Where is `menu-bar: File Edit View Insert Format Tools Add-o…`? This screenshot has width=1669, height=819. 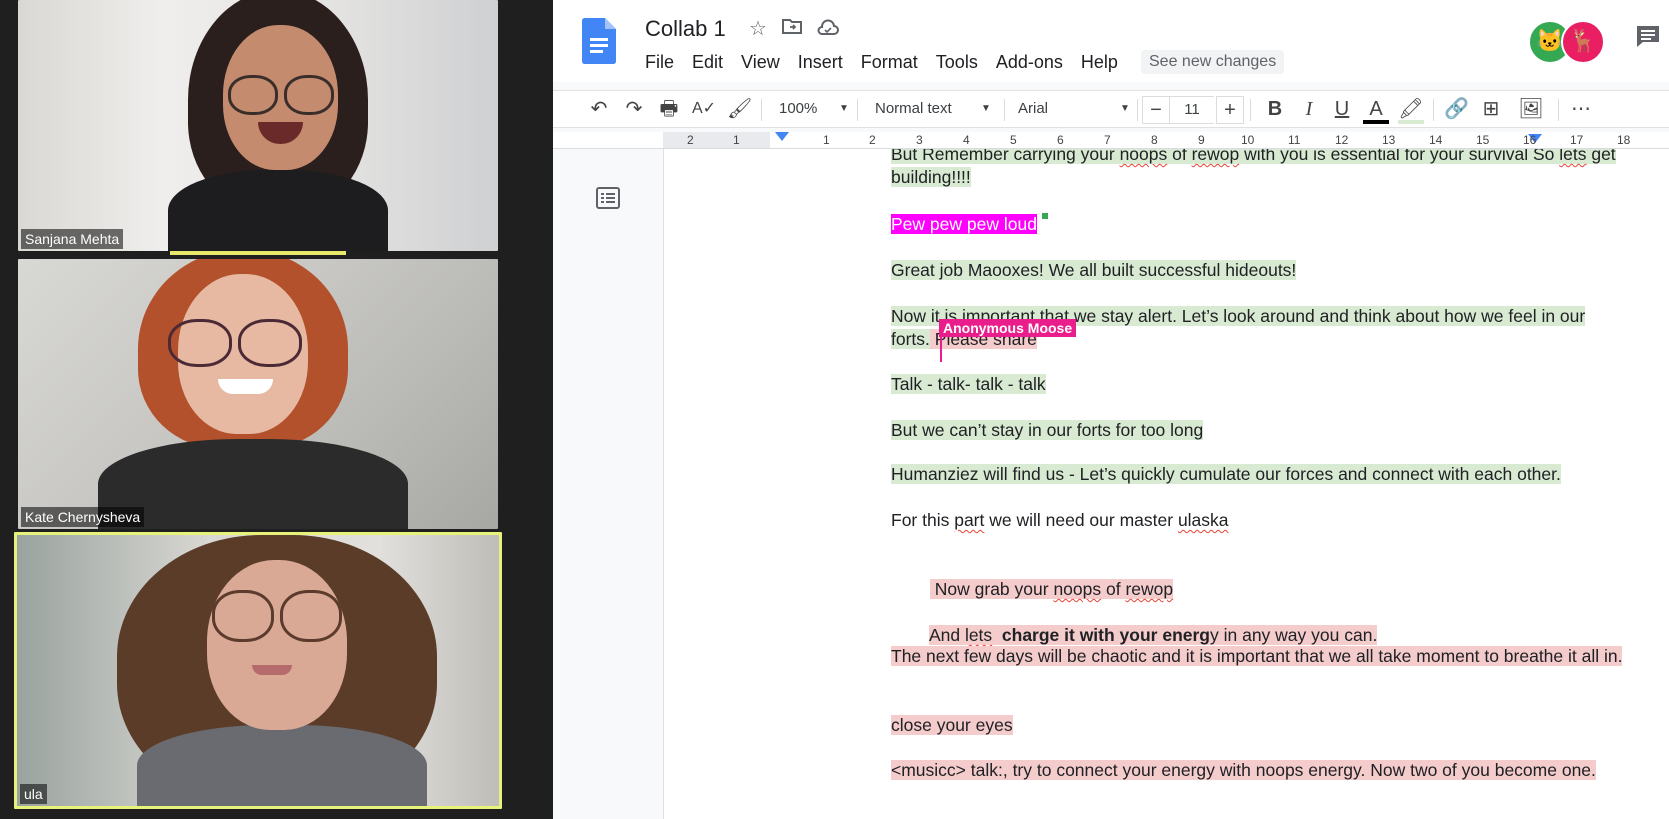
menu-bar: File Edit View Insert Format Tools Add-o… is located at coordinates (886, 62).